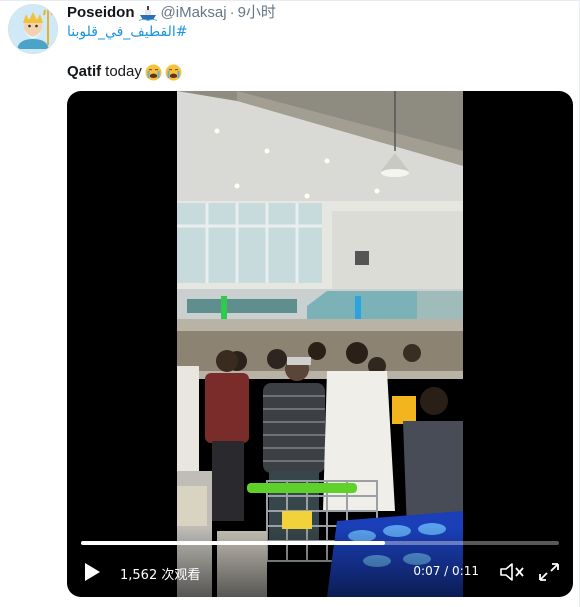  I want to click on progress-bar, so click(320, 543).